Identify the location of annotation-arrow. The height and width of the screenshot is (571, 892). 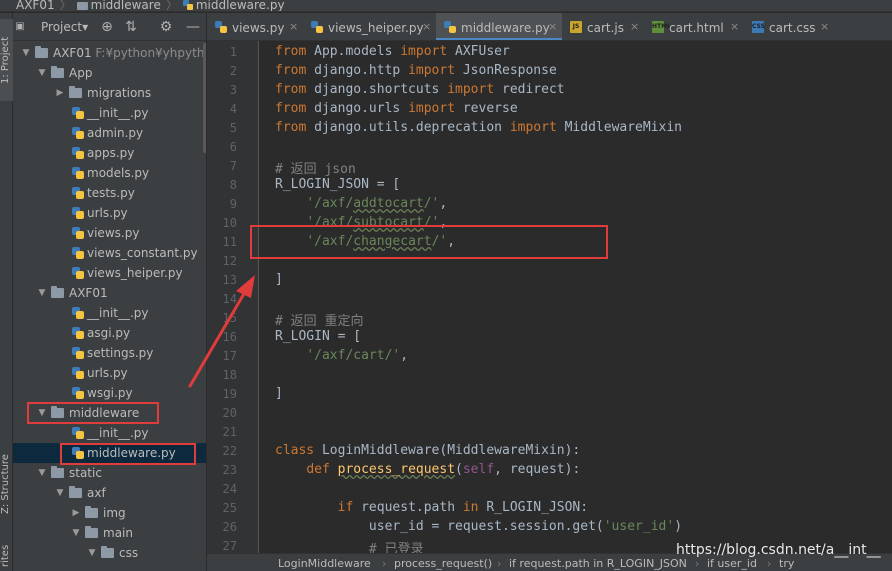
(221, 331).